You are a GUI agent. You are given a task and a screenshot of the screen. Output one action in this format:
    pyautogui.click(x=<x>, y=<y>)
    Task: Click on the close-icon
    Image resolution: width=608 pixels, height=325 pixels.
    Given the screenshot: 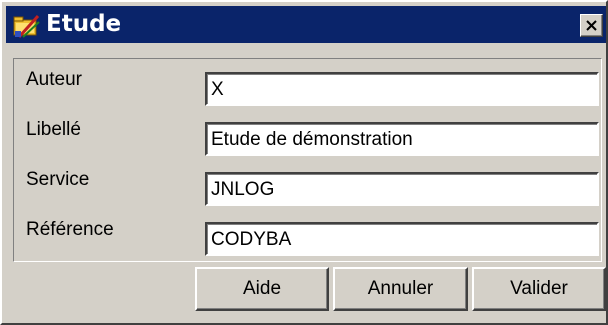 What is the action you would take?
    pyautogui.click(x=591, y=25)
    